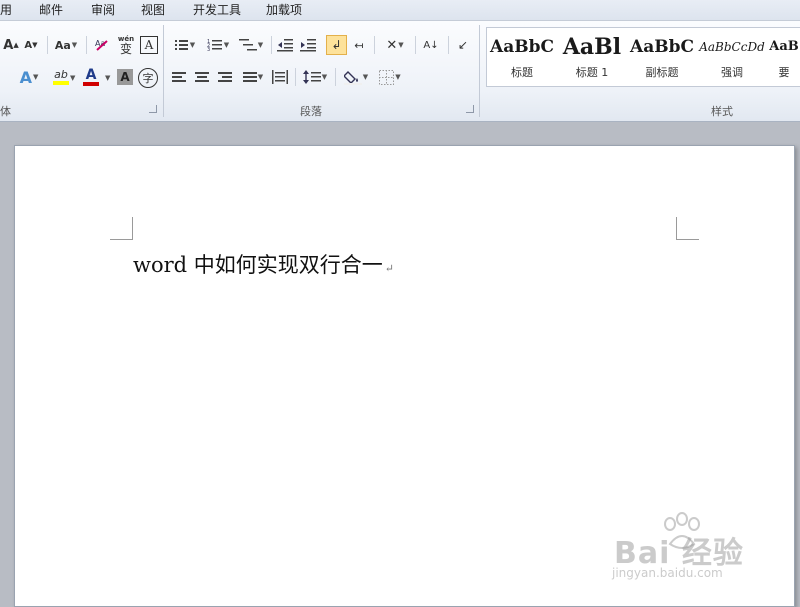 The image size is (800, 607). What do you see at coordinates (284, 9) in the screenshot?
I see `tab-addins: 加载项` at bounding box center [284, 9].